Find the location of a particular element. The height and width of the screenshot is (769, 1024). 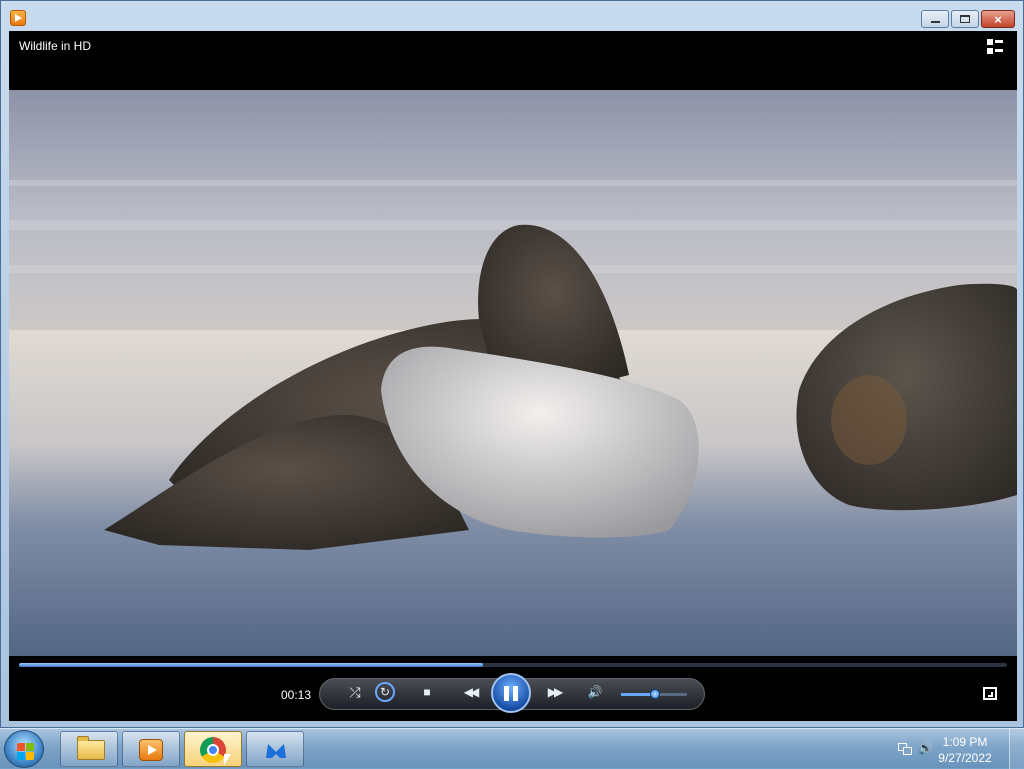

previous-button: ◀◀ is located at coordinates (470, 692).